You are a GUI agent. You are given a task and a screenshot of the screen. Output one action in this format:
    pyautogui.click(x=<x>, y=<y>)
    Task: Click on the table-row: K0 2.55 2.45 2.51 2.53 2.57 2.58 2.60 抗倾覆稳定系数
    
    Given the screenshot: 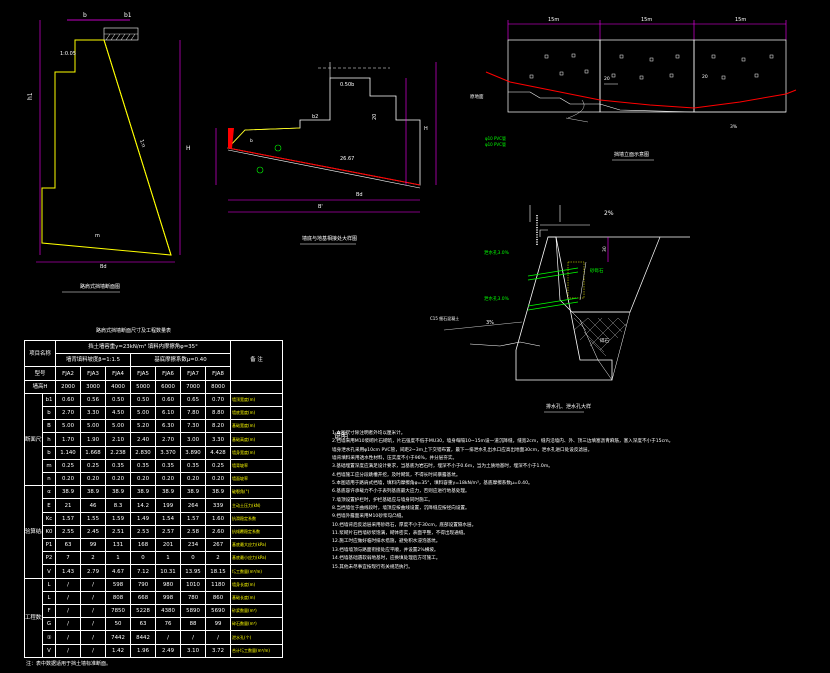 What is the action you would take?
    pyautogui.click(x=154, y=532)
    